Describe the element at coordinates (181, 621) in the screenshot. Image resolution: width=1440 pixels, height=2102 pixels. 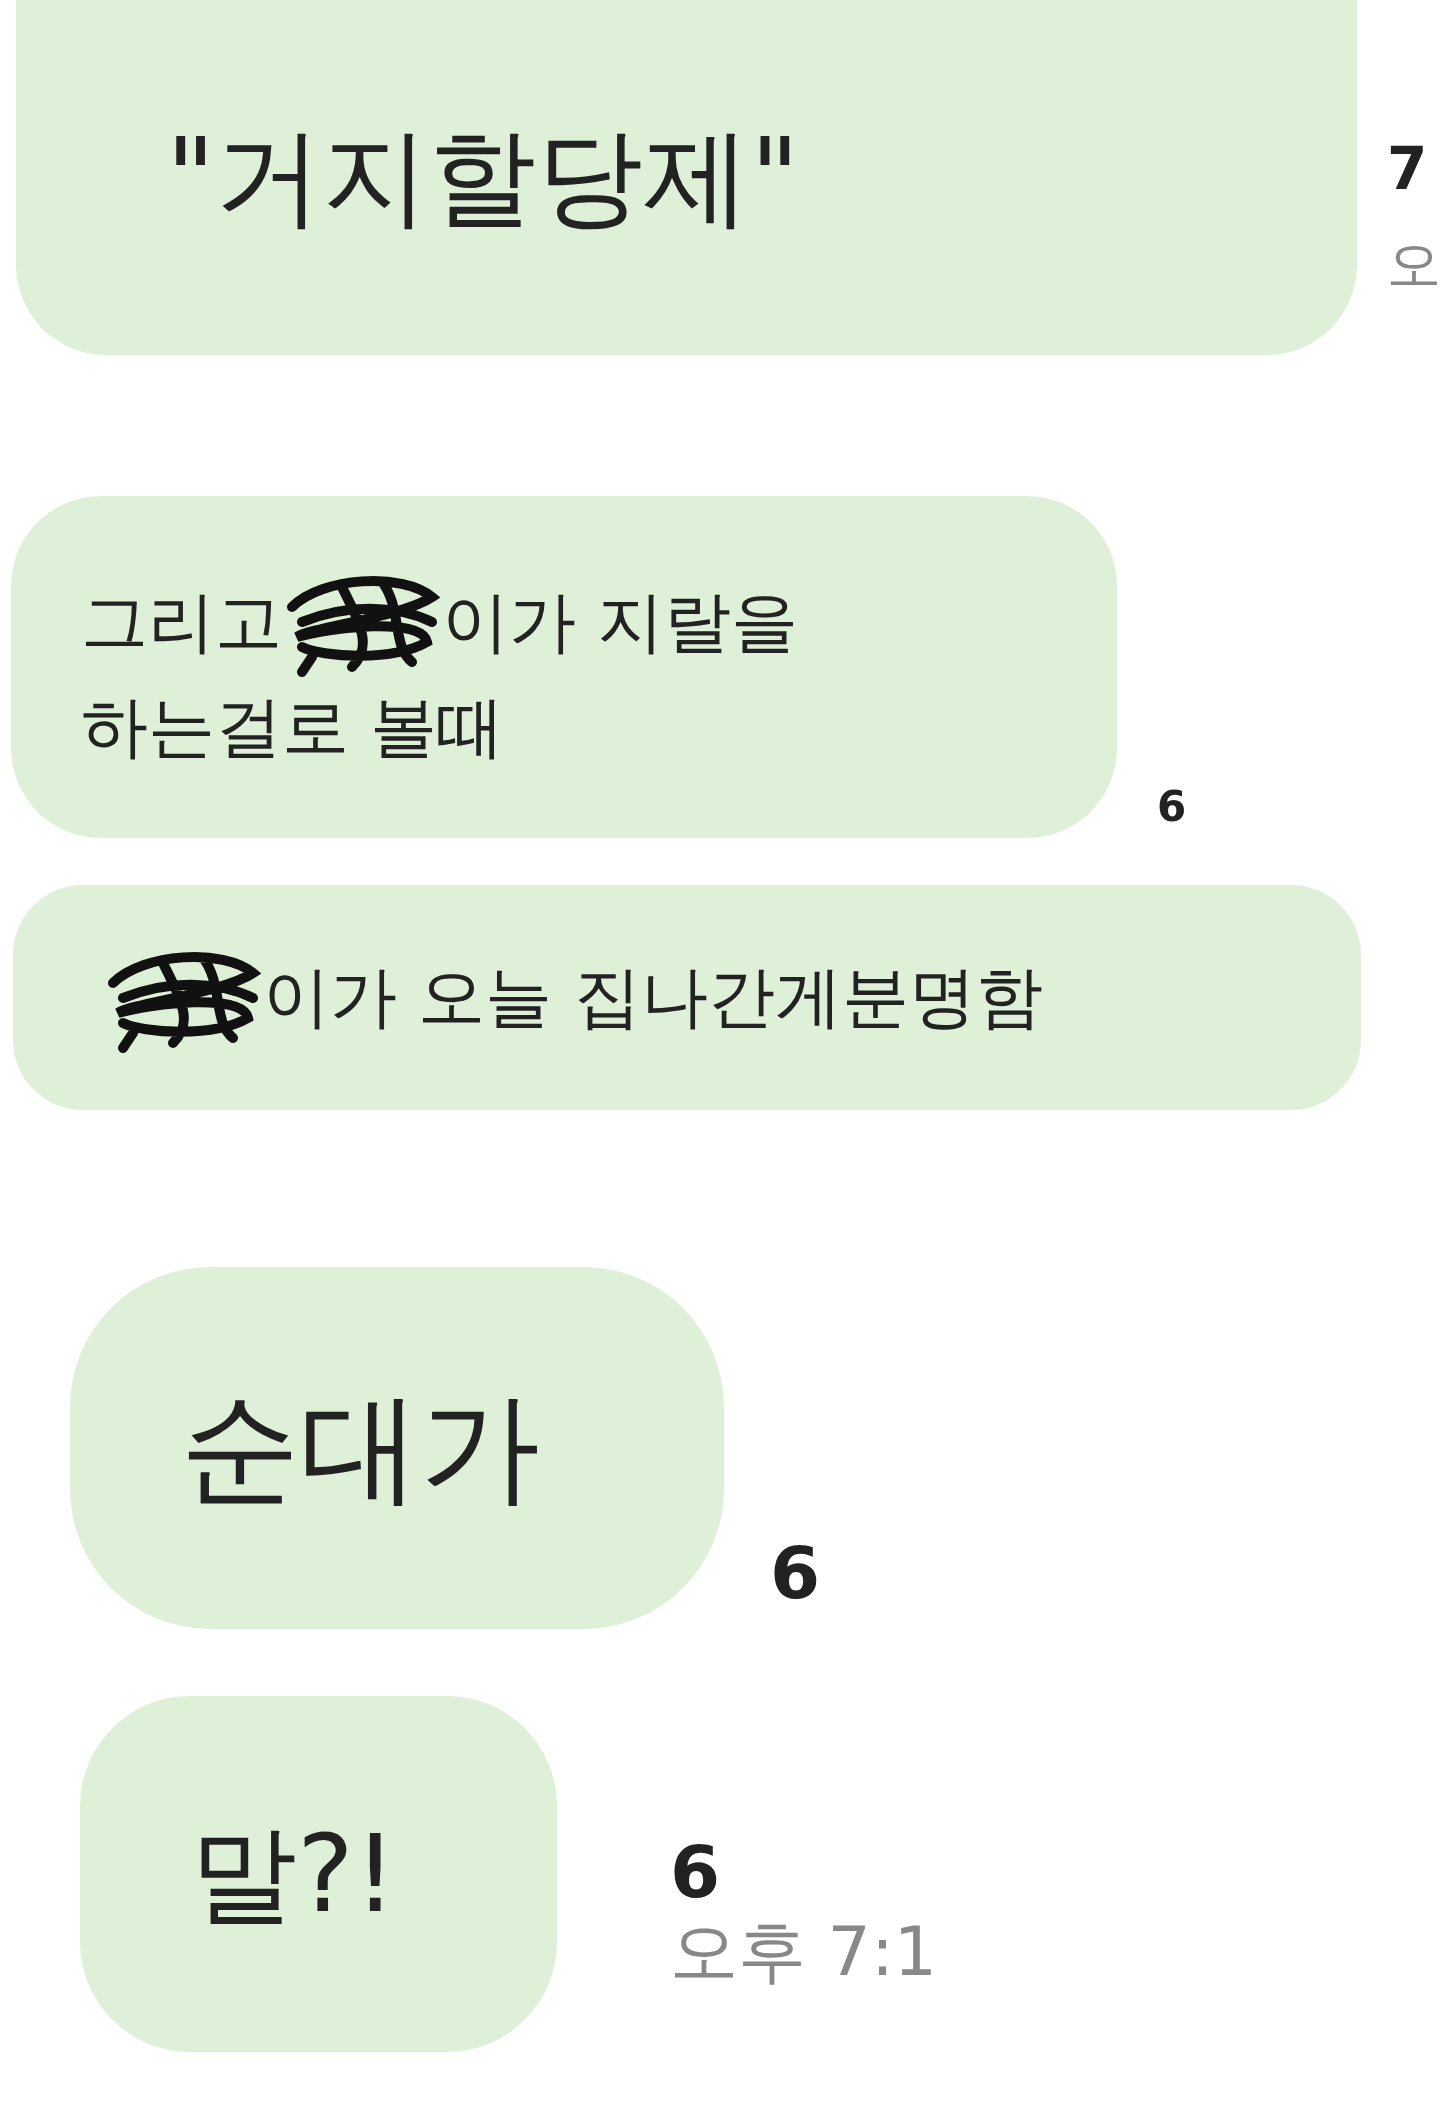
I see `message-text: 그리고` at that location.